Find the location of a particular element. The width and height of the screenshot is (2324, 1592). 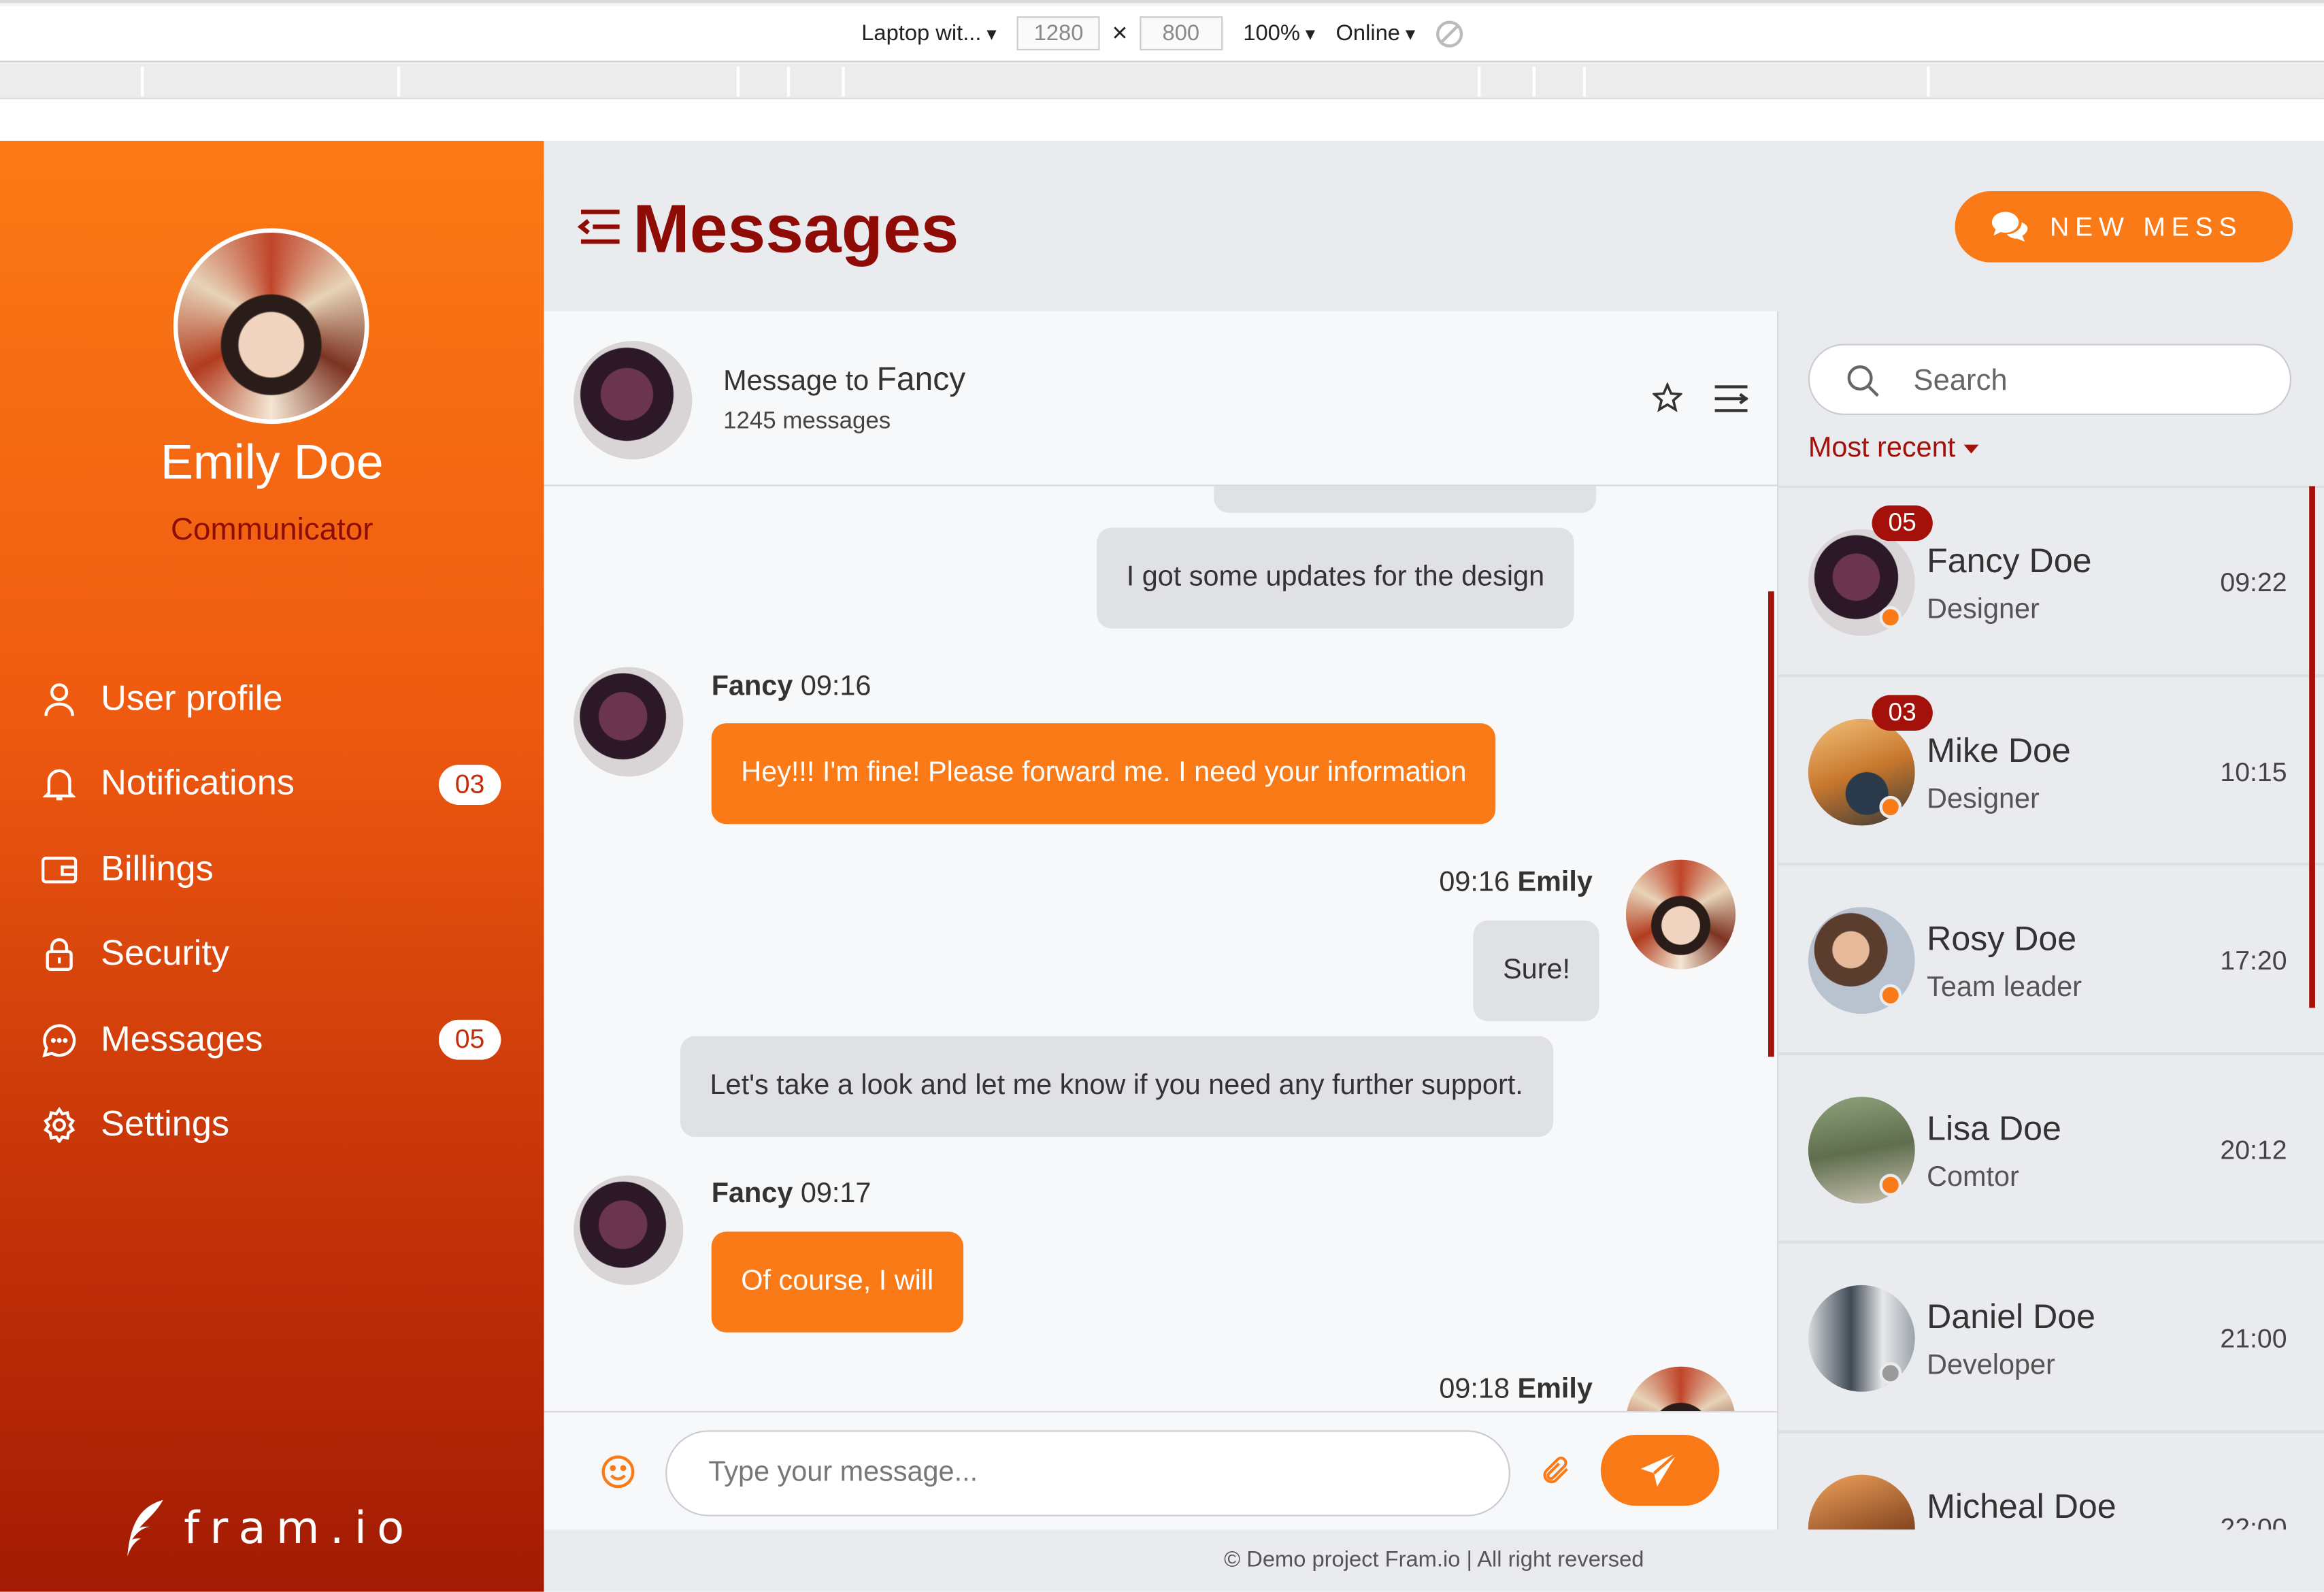

contact-name: Rosy Doe is located at coordinates (2002, 938).